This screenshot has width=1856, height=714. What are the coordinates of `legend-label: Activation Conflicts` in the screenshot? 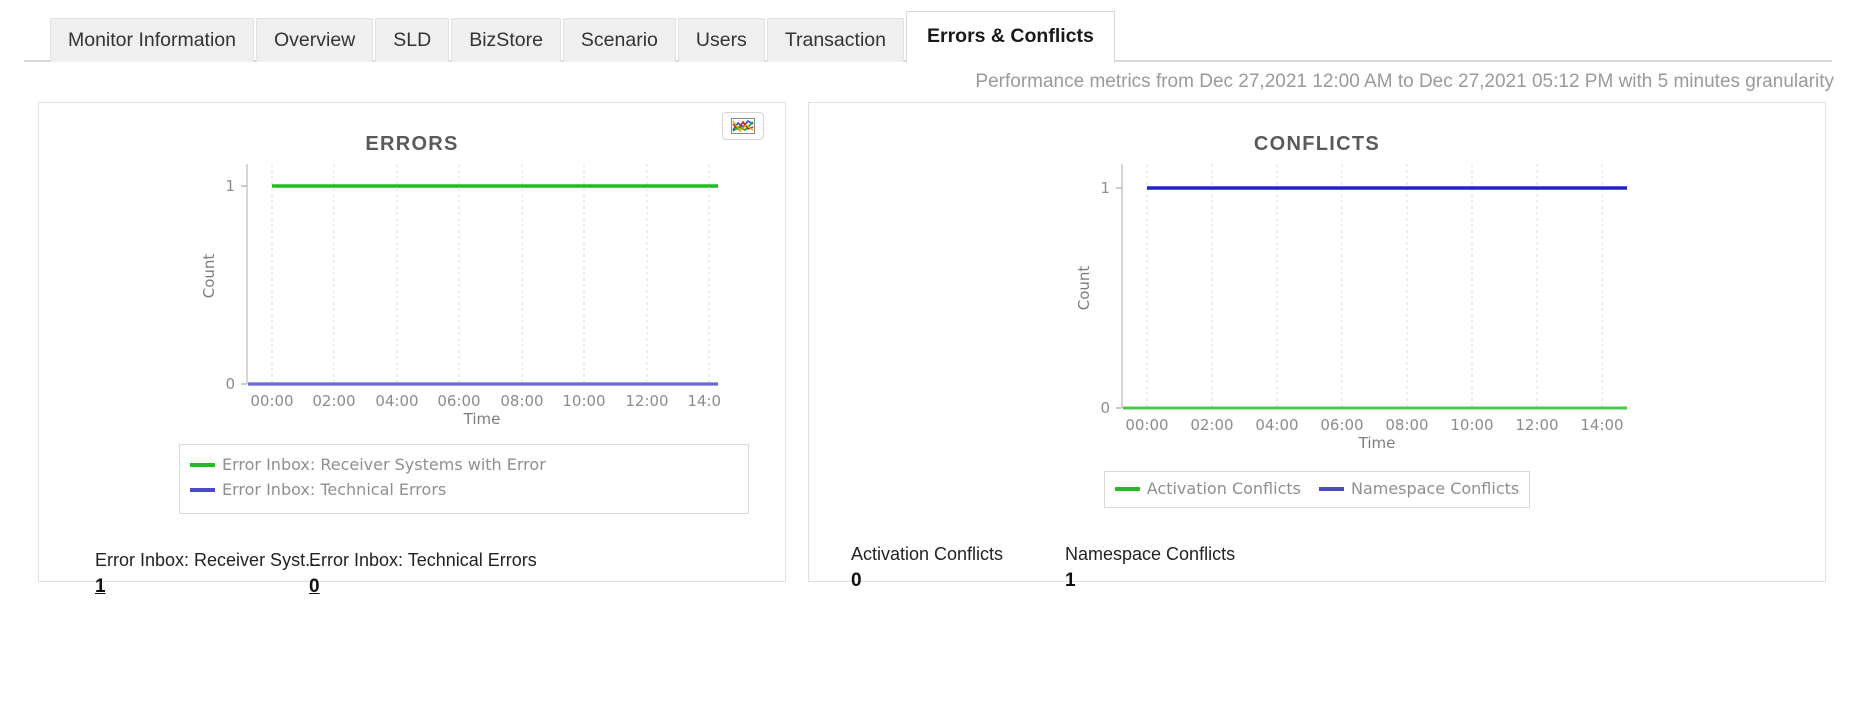 It's located at (1223, 488).